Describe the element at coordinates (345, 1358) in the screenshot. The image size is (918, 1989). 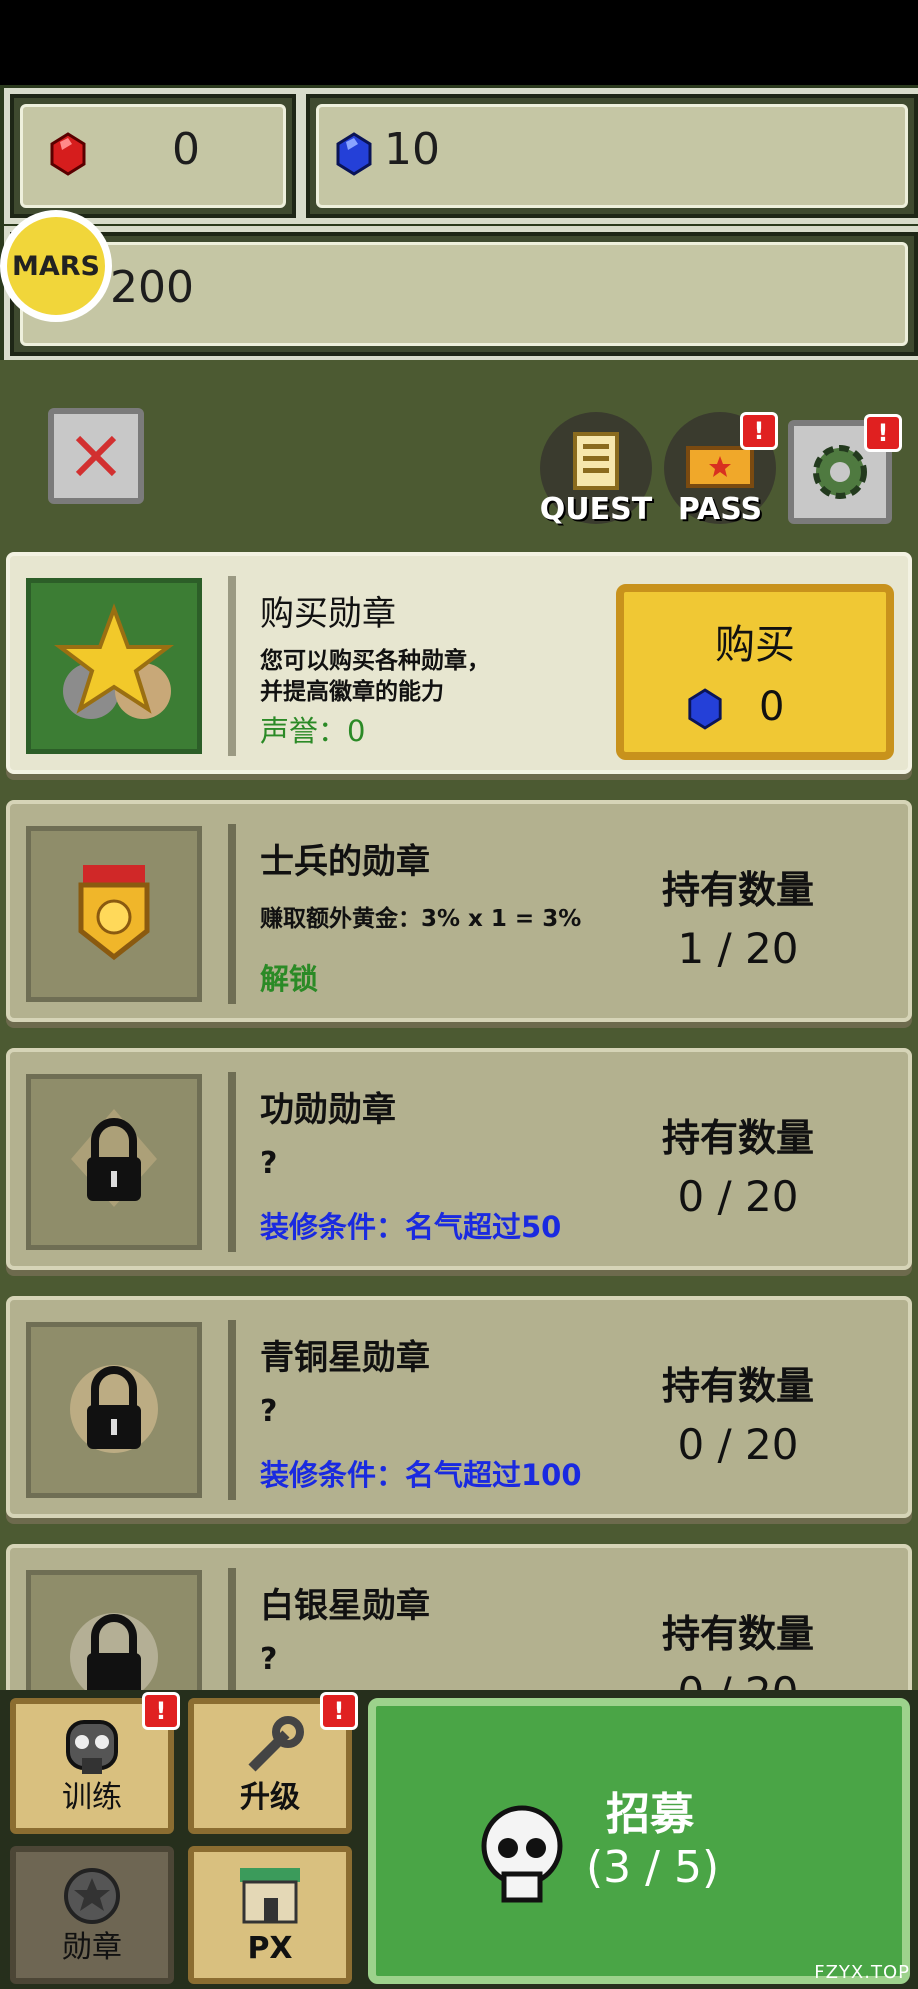
I see `medal-title: 青铜星勋章` at that location.